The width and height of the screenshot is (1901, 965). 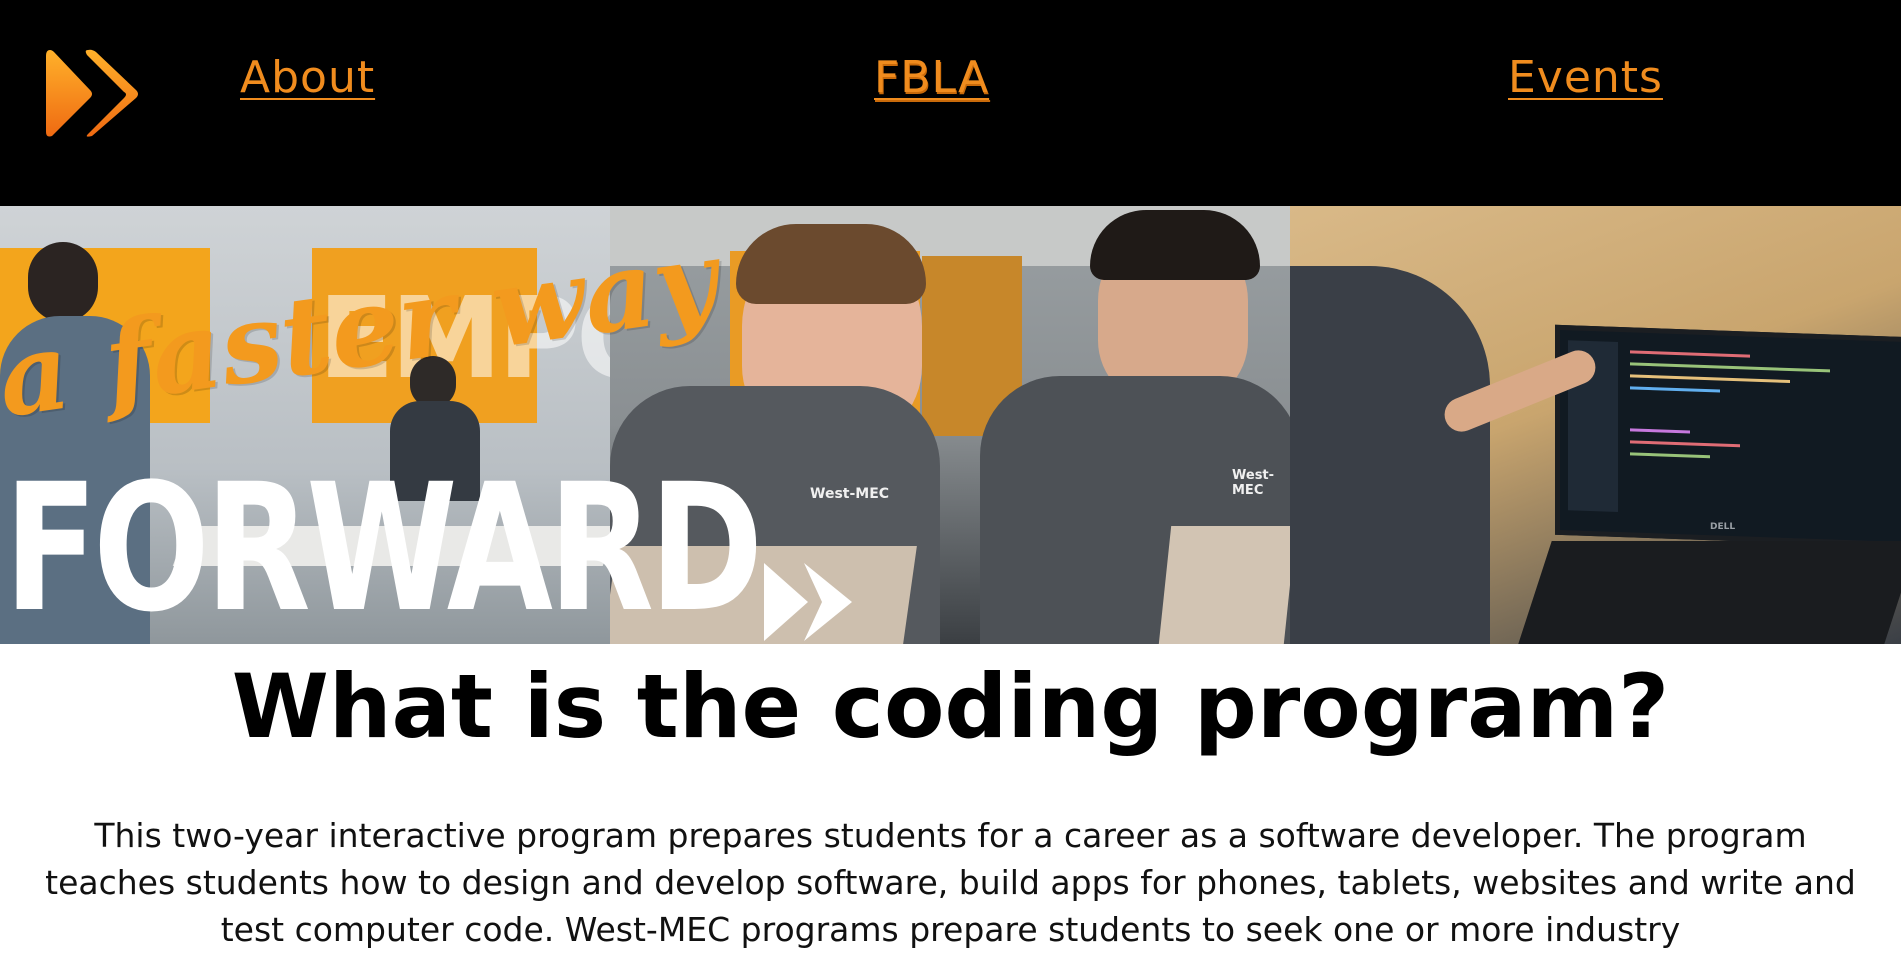 I want to click on laptop-keyboard, so click(x=1709, y=592).